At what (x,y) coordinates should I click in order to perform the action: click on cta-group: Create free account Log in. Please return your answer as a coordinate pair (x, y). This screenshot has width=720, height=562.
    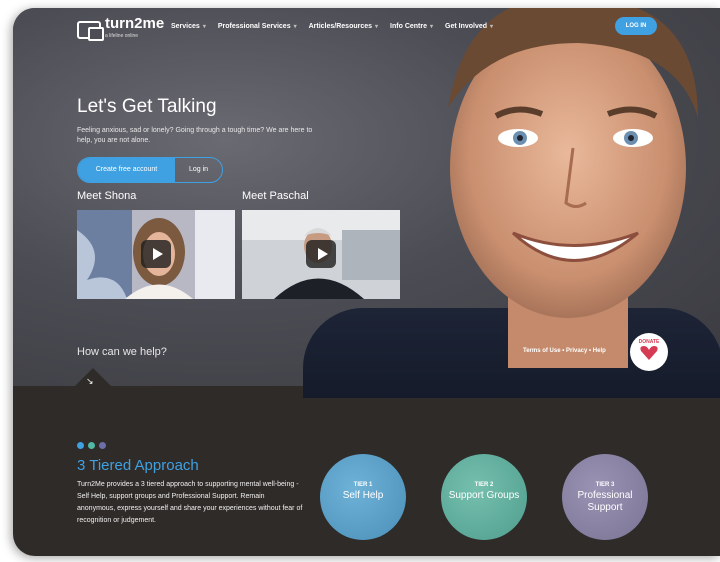
    Looking at the image, I should click on (150, 170).